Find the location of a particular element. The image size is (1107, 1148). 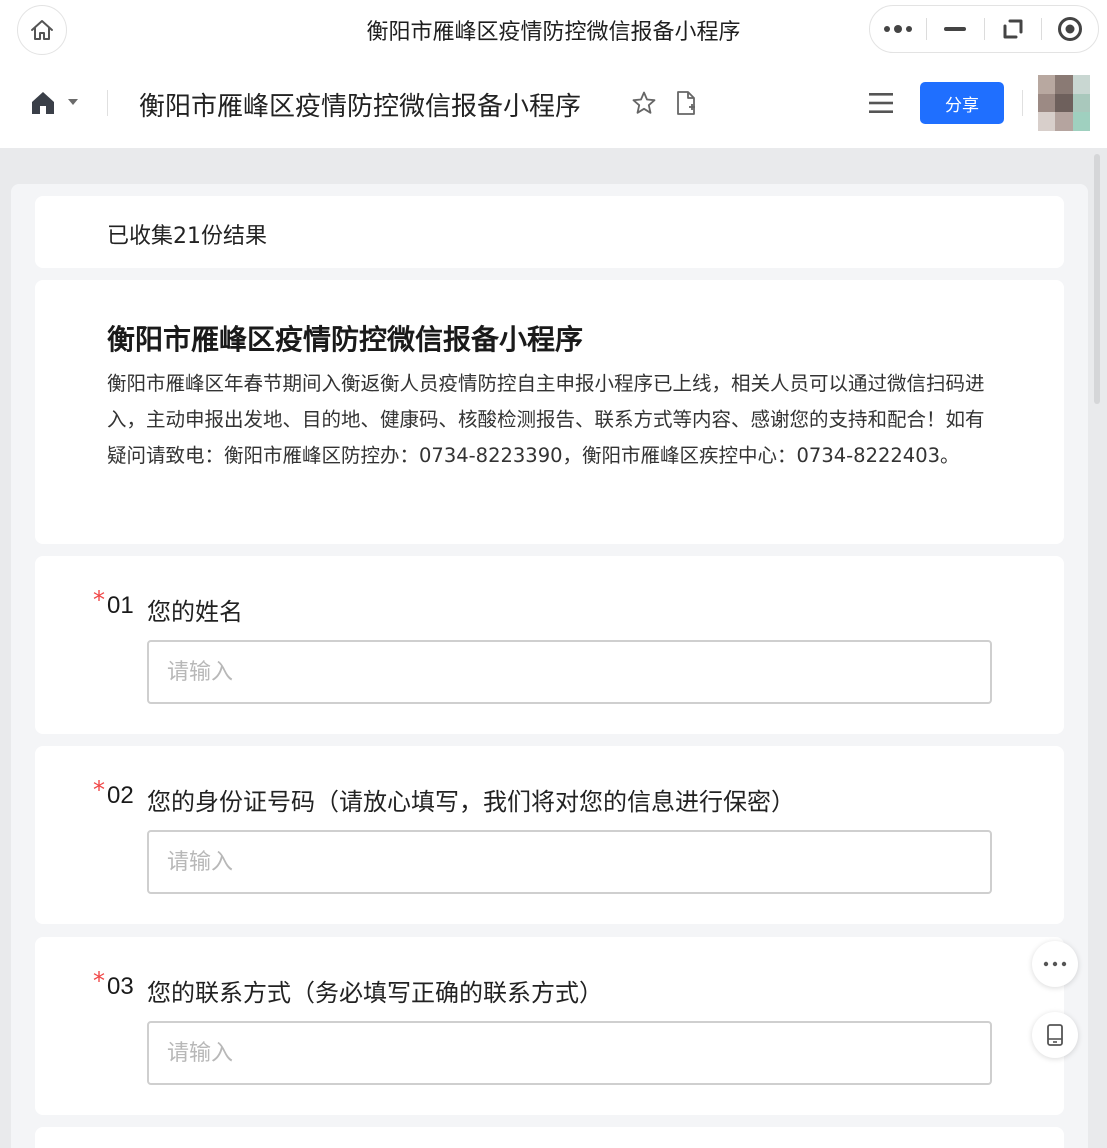

question-label: 您的联系方式（务必填写正确的联系方式） is located at coordinates (375, 993).